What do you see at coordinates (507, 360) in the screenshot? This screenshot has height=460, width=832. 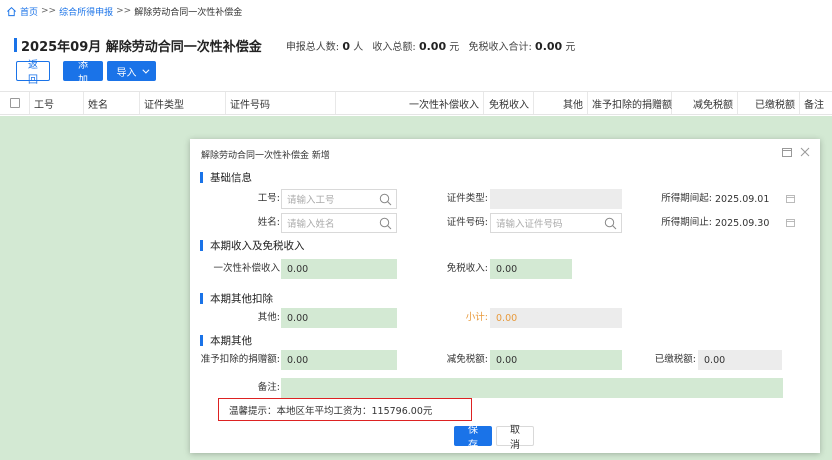 I see `reduce-value: 0.00` at bounding box center [507, 360].